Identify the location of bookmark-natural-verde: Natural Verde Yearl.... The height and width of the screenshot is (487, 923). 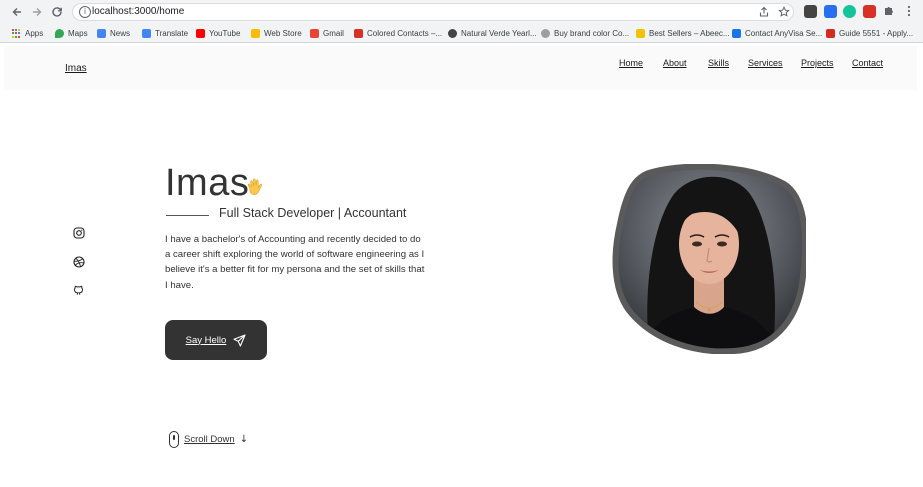
(492, 33).